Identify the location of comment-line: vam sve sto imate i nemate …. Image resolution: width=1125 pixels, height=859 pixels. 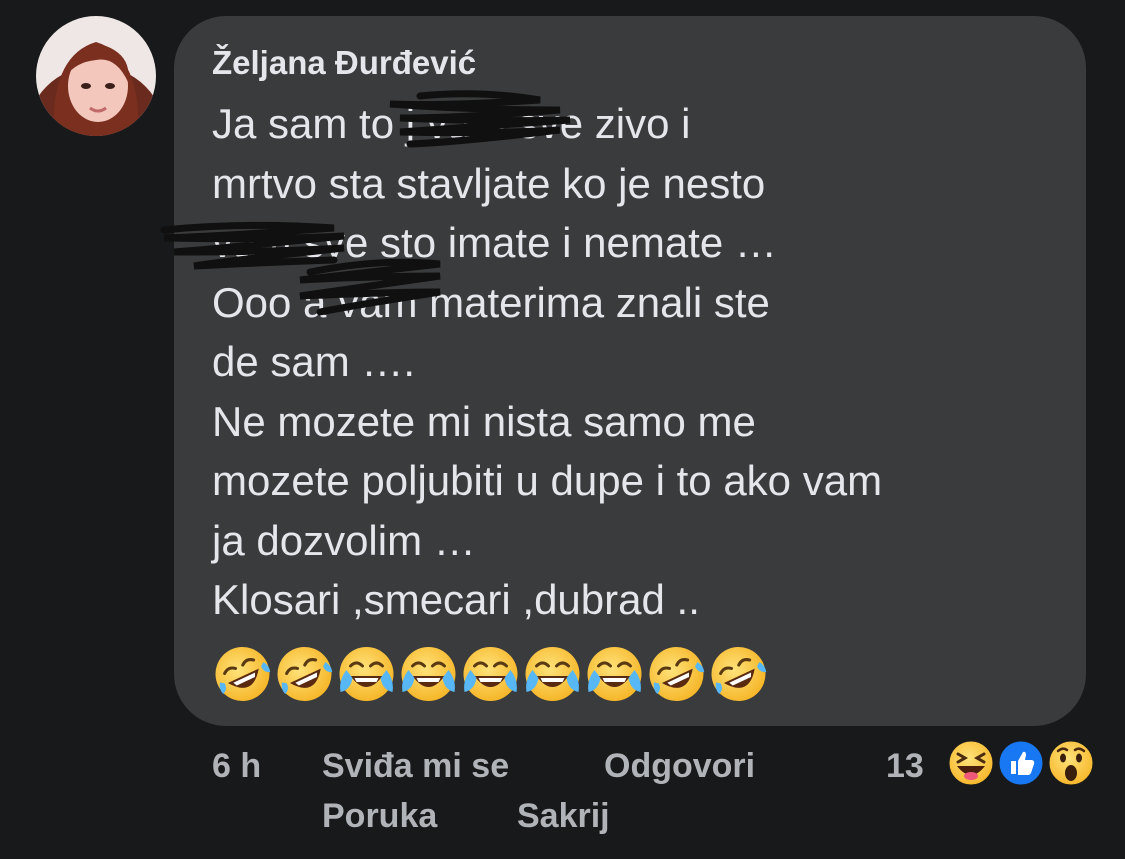
(494, 242).